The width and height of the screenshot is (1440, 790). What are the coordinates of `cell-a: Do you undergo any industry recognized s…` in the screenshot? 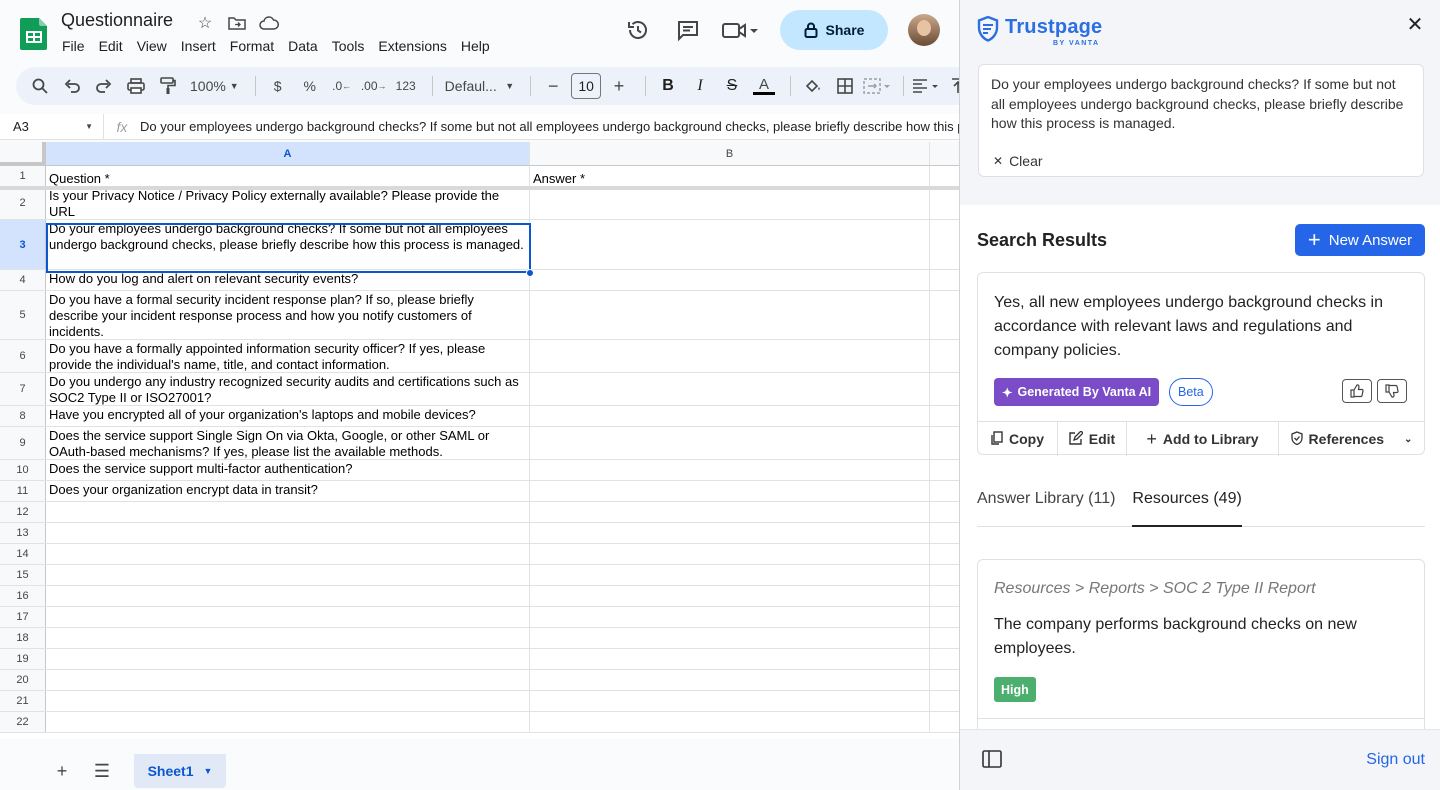 It's located at (288, 389).